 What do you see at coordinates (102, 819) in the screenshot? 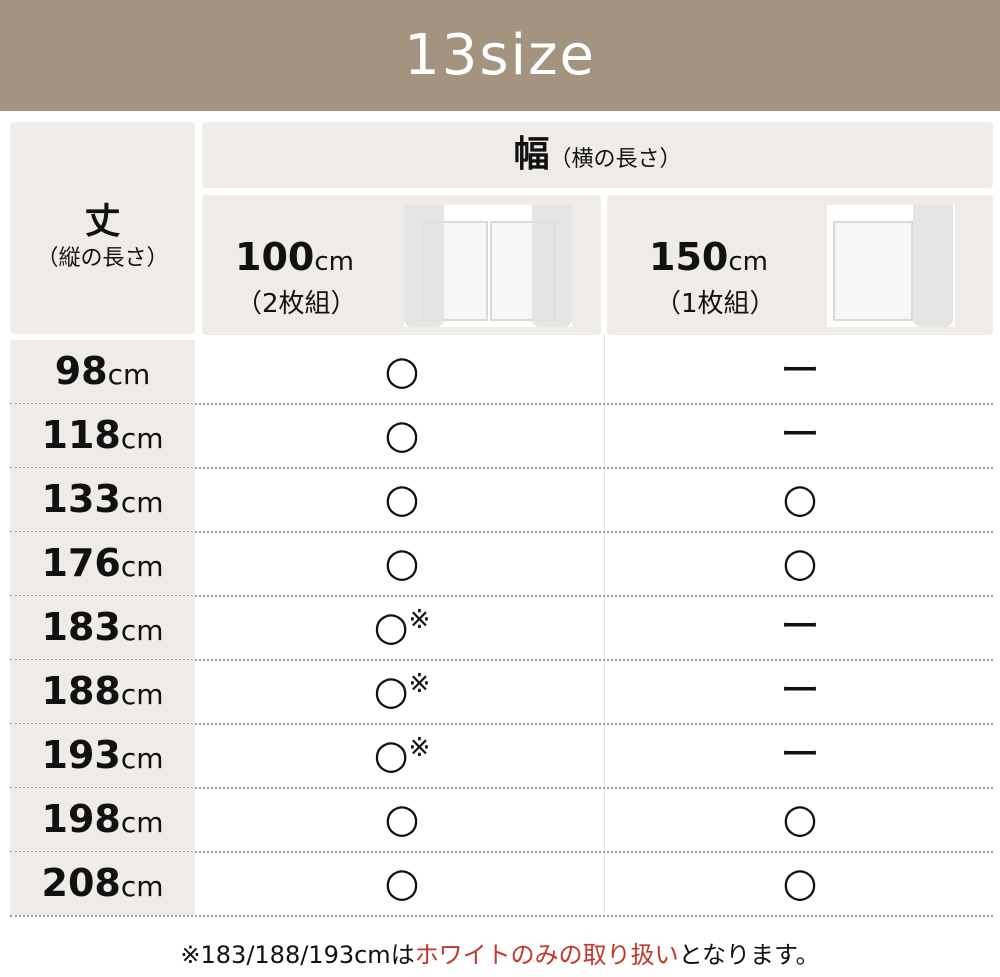
I see `row-height-label: 198cm` at bounding box center [102, 819].